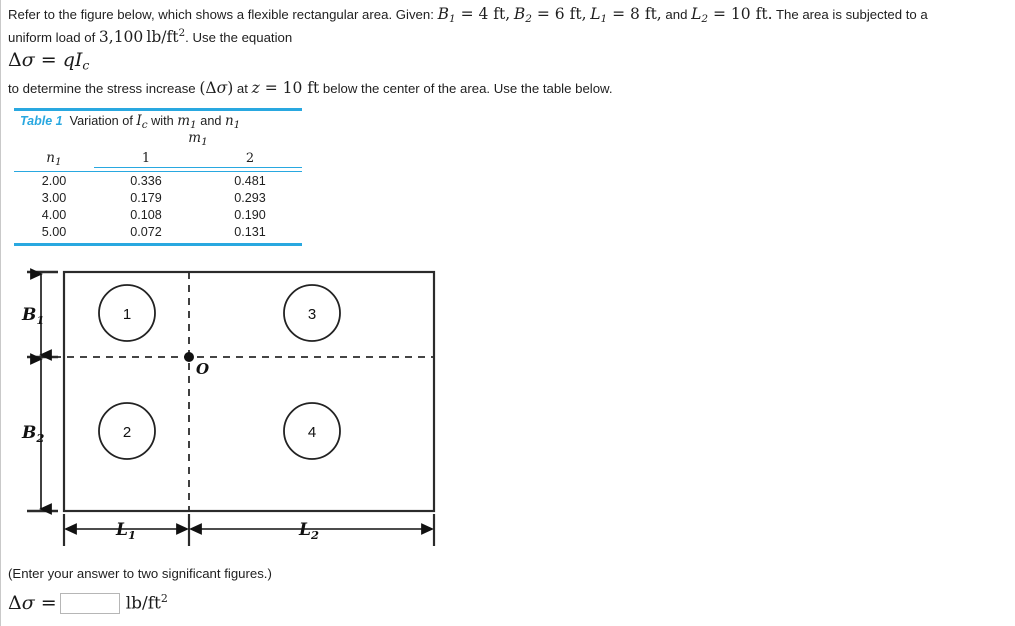  I want to click on delta-sigma-paren: (Δσ), so click(216, 88).